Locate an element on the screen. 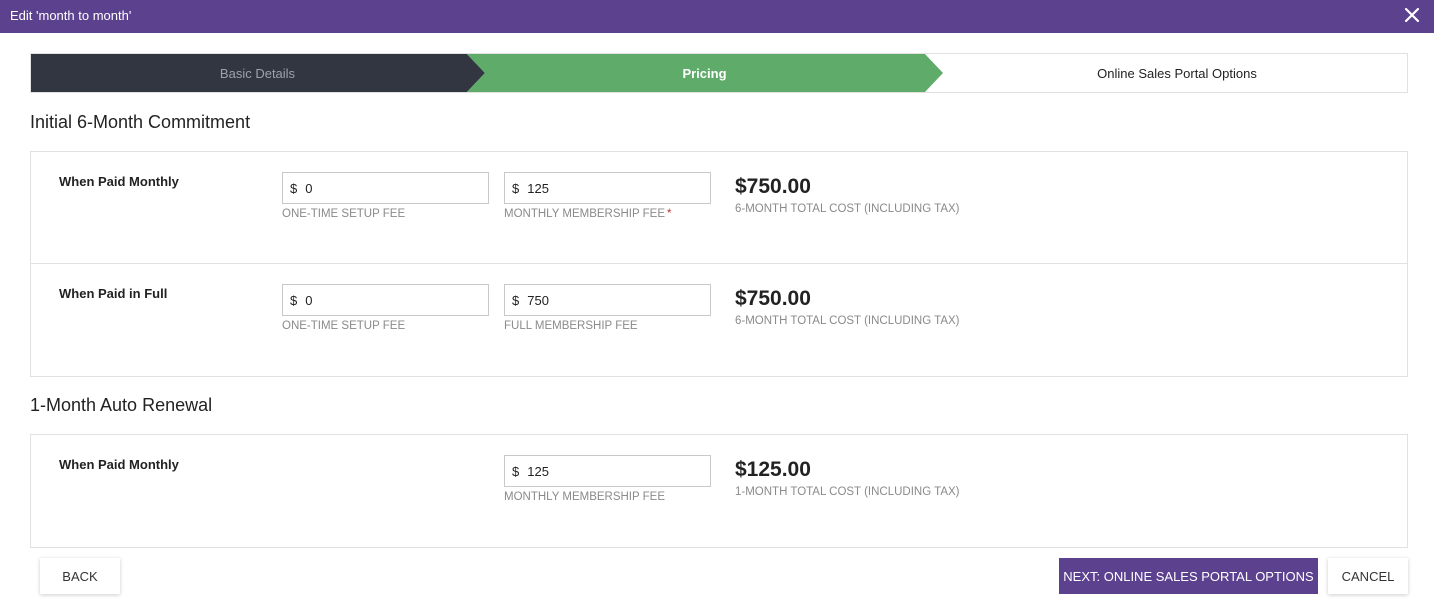 The height and width of the screenshot is (606, 1434). monthly-membership-fee-field: $ MONTHLY MEMBERSHIP FEE is located at coordinates (607, 479).